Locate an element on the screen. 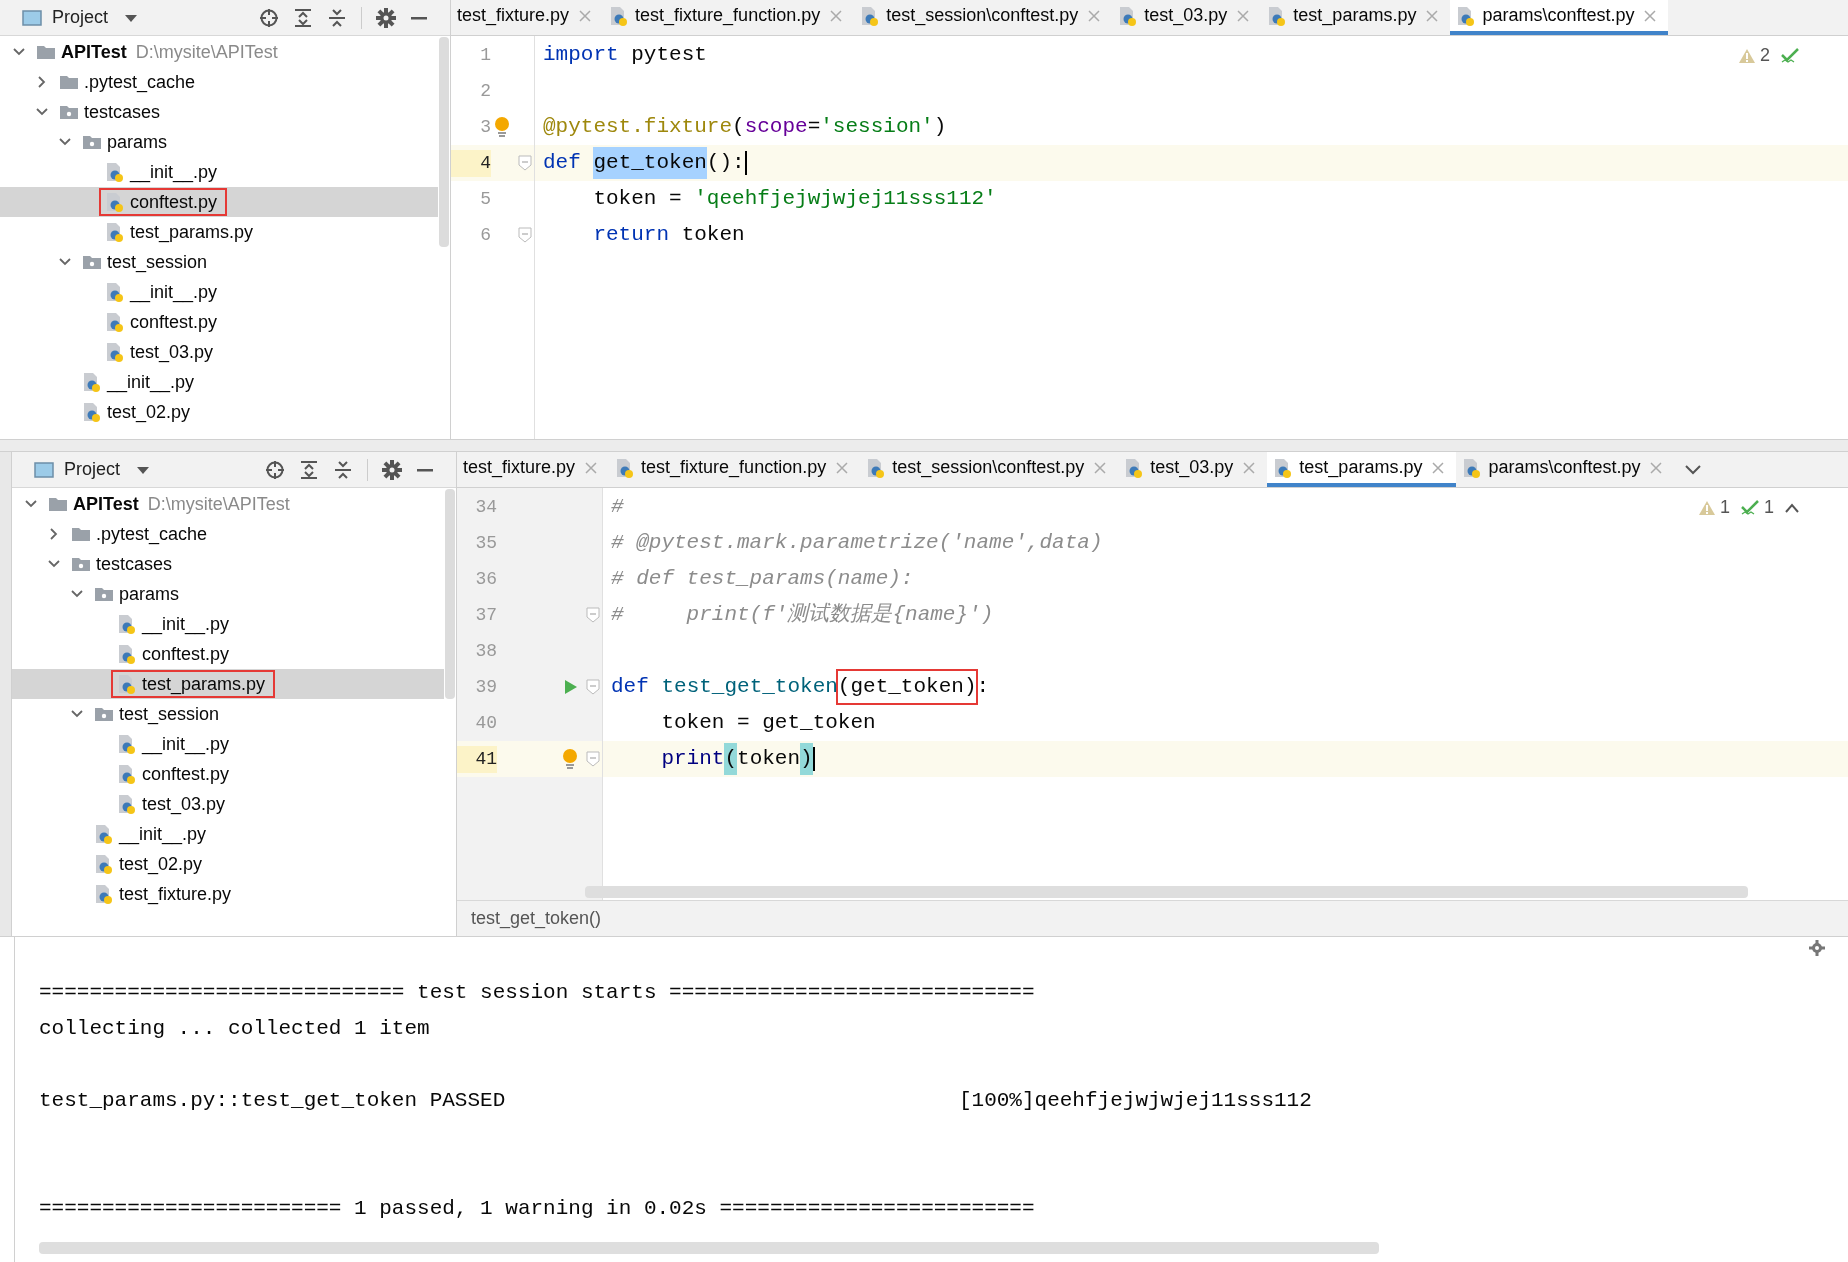  passed-indicator is located at coordinates (1790, 55).